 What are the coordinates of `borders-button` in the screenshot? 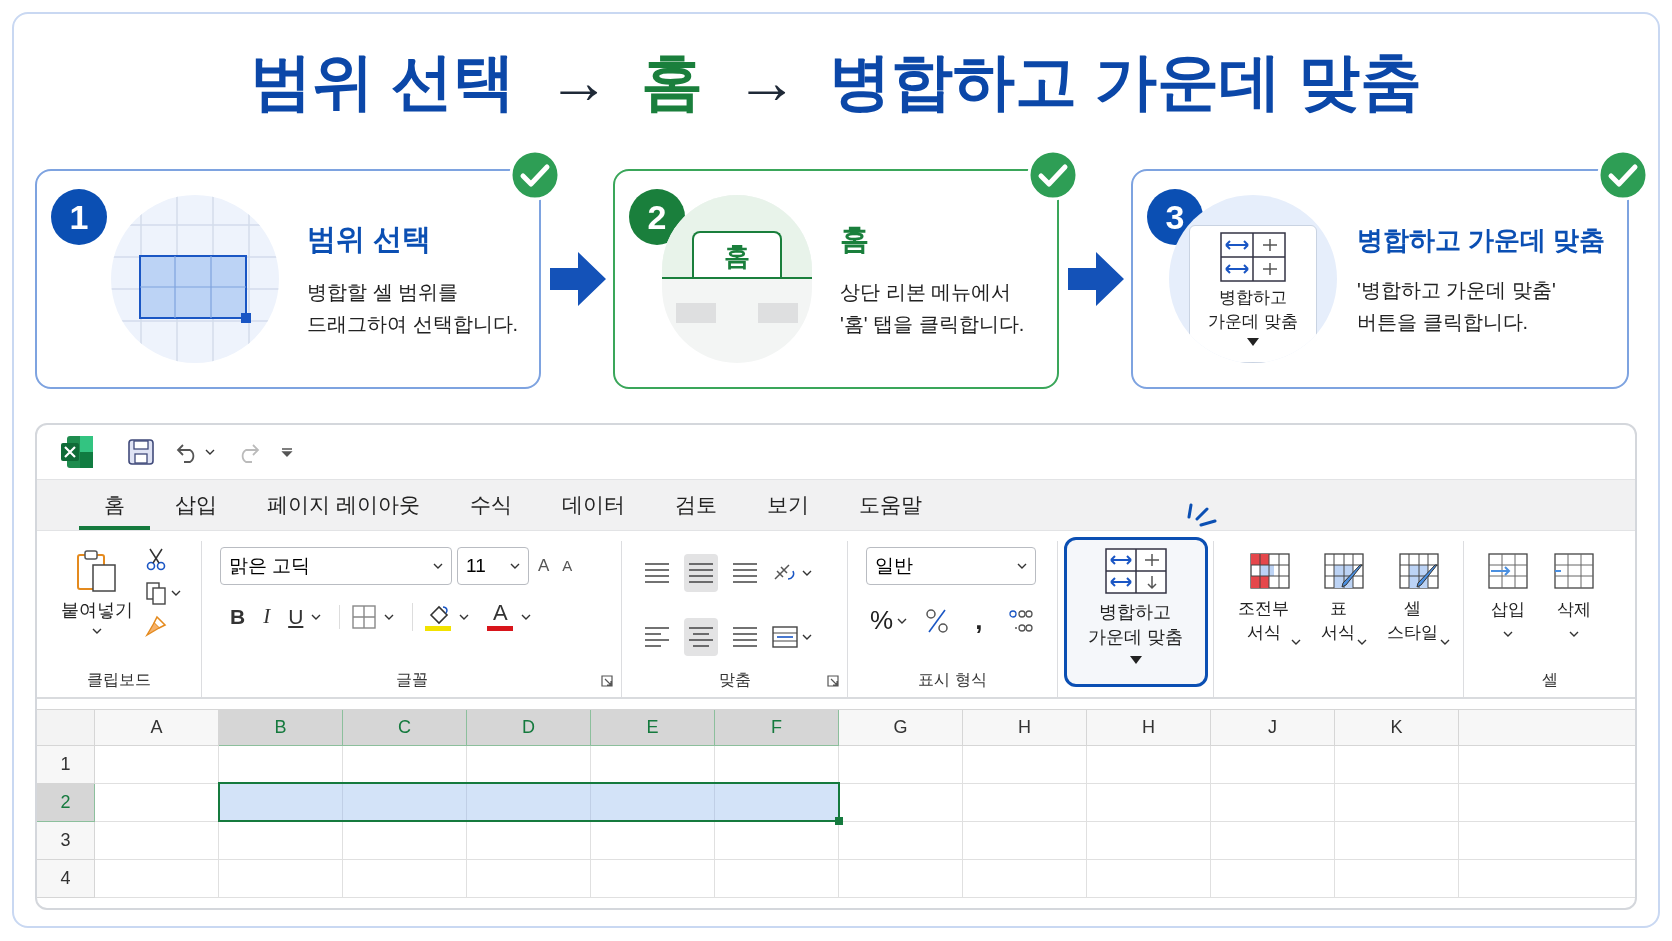 It's located at (367, 616).